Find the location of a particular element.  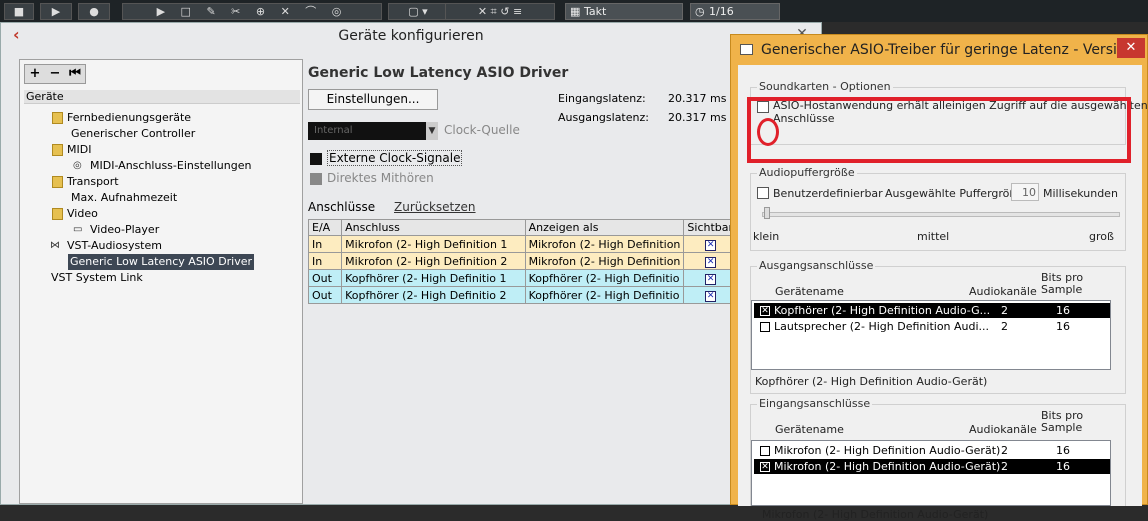

tree-item-transport: Transport is located at coordinates (85, 182).